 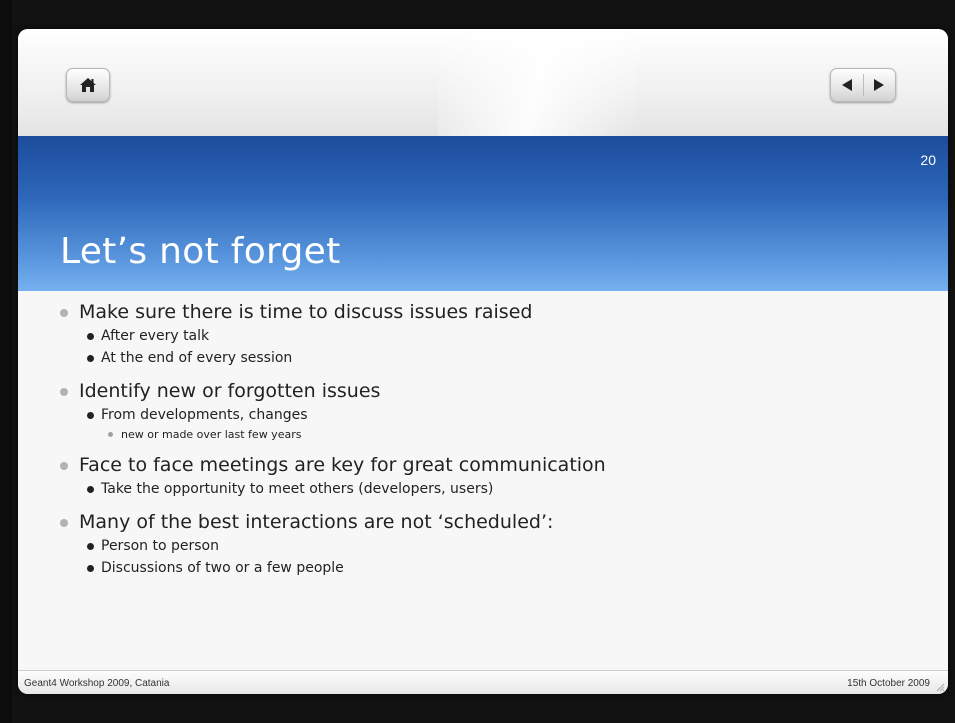 I want to click on bullet-level3: new or made over last few years, so click(x=494, y=434).